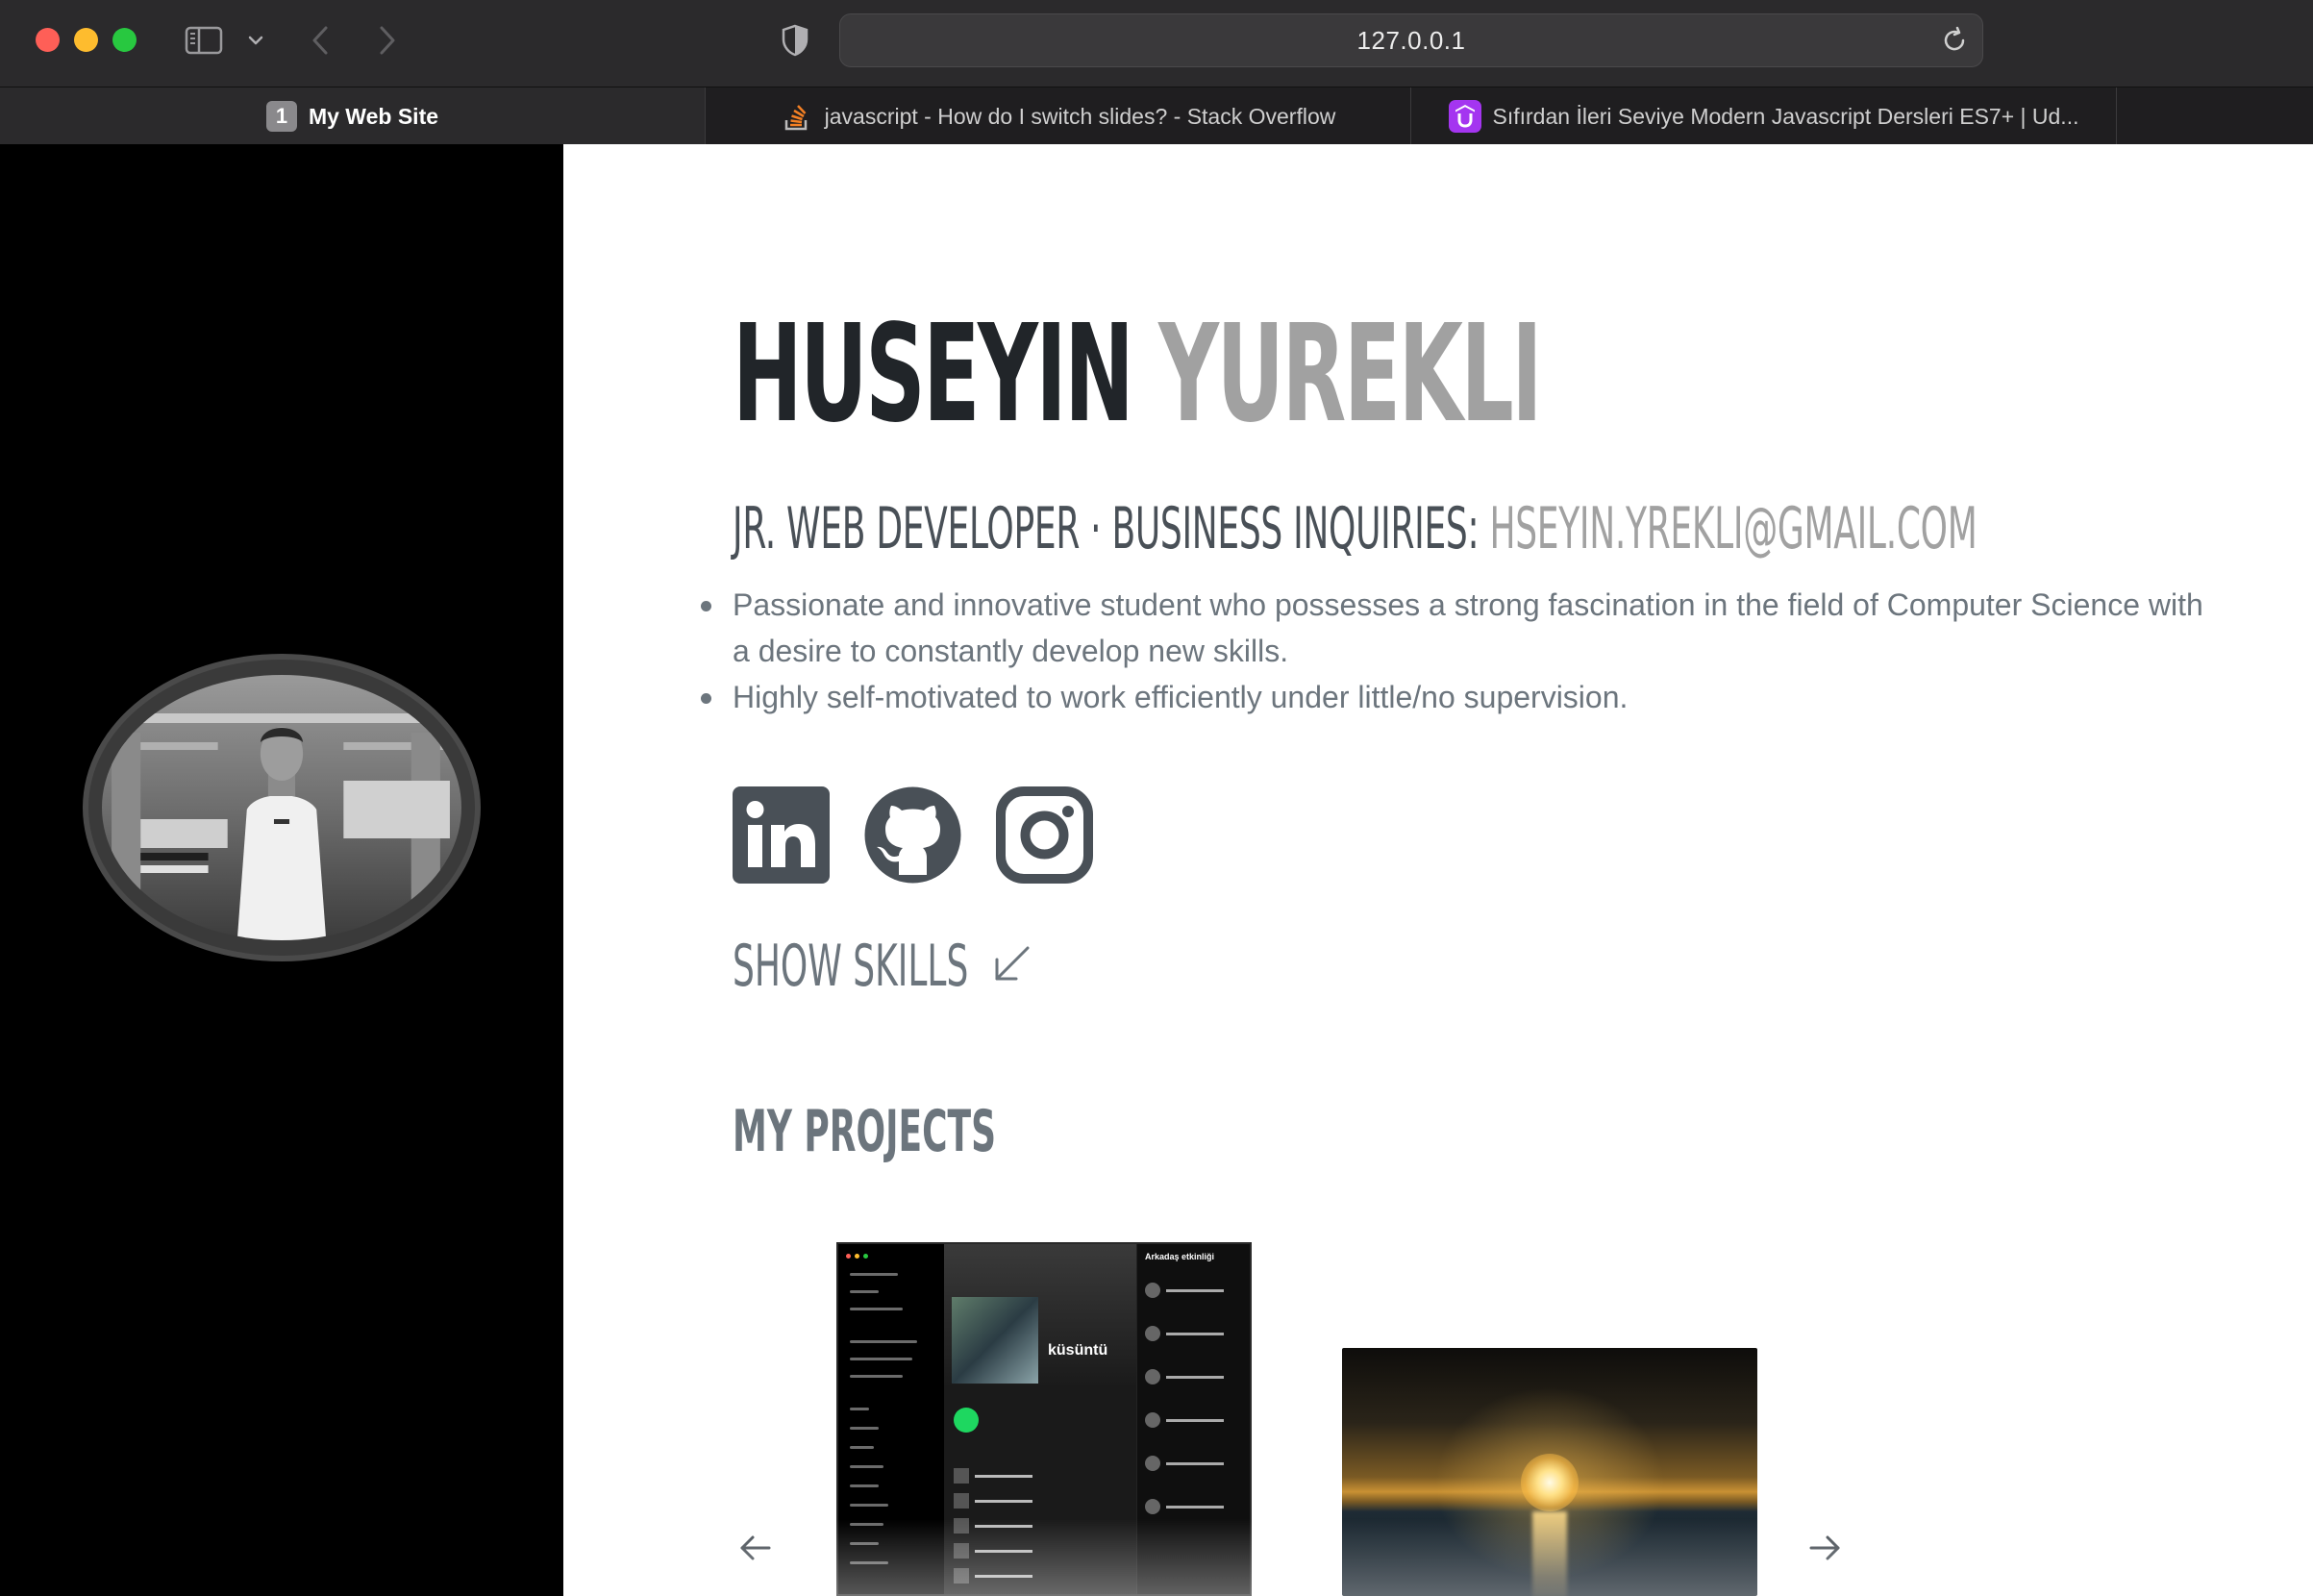 This screenshot has height=1596, width=2313. Describe the element at coordinates (1193, 1419) in the screenshot. I see `spotify-friend-activity: Arkadaş etkinliği` at that location.